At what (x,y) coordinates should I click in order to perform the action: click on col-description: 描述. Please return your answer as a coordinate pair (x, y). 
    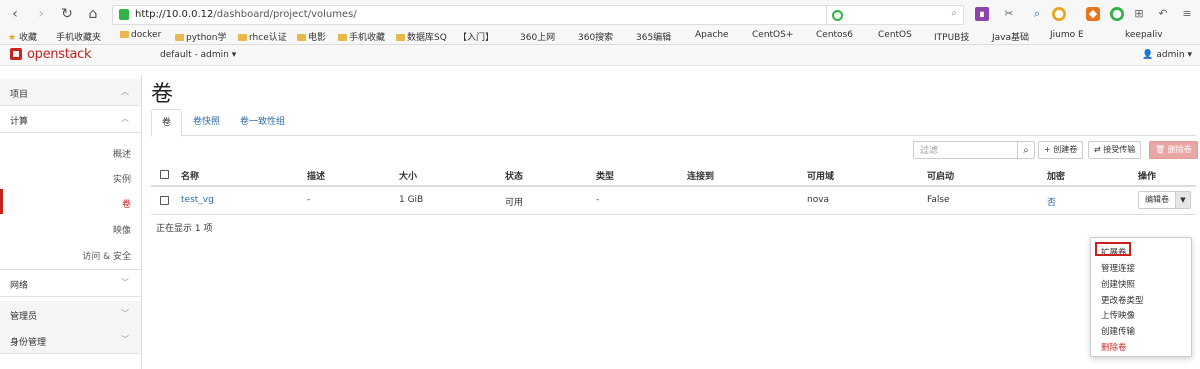
    Looking at the image, I should click on (316, 175).